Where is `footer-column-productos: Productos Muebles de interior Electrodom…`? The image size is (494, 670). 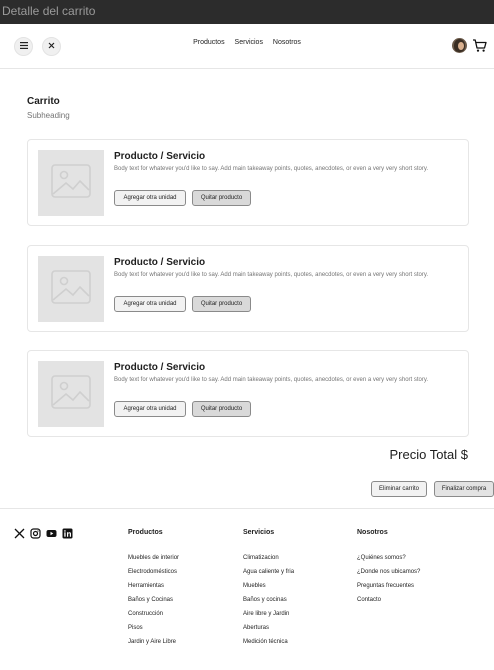 footer-column-productos: Productos Muebles de interior Electrodom… is located at coordinates (153, 590).